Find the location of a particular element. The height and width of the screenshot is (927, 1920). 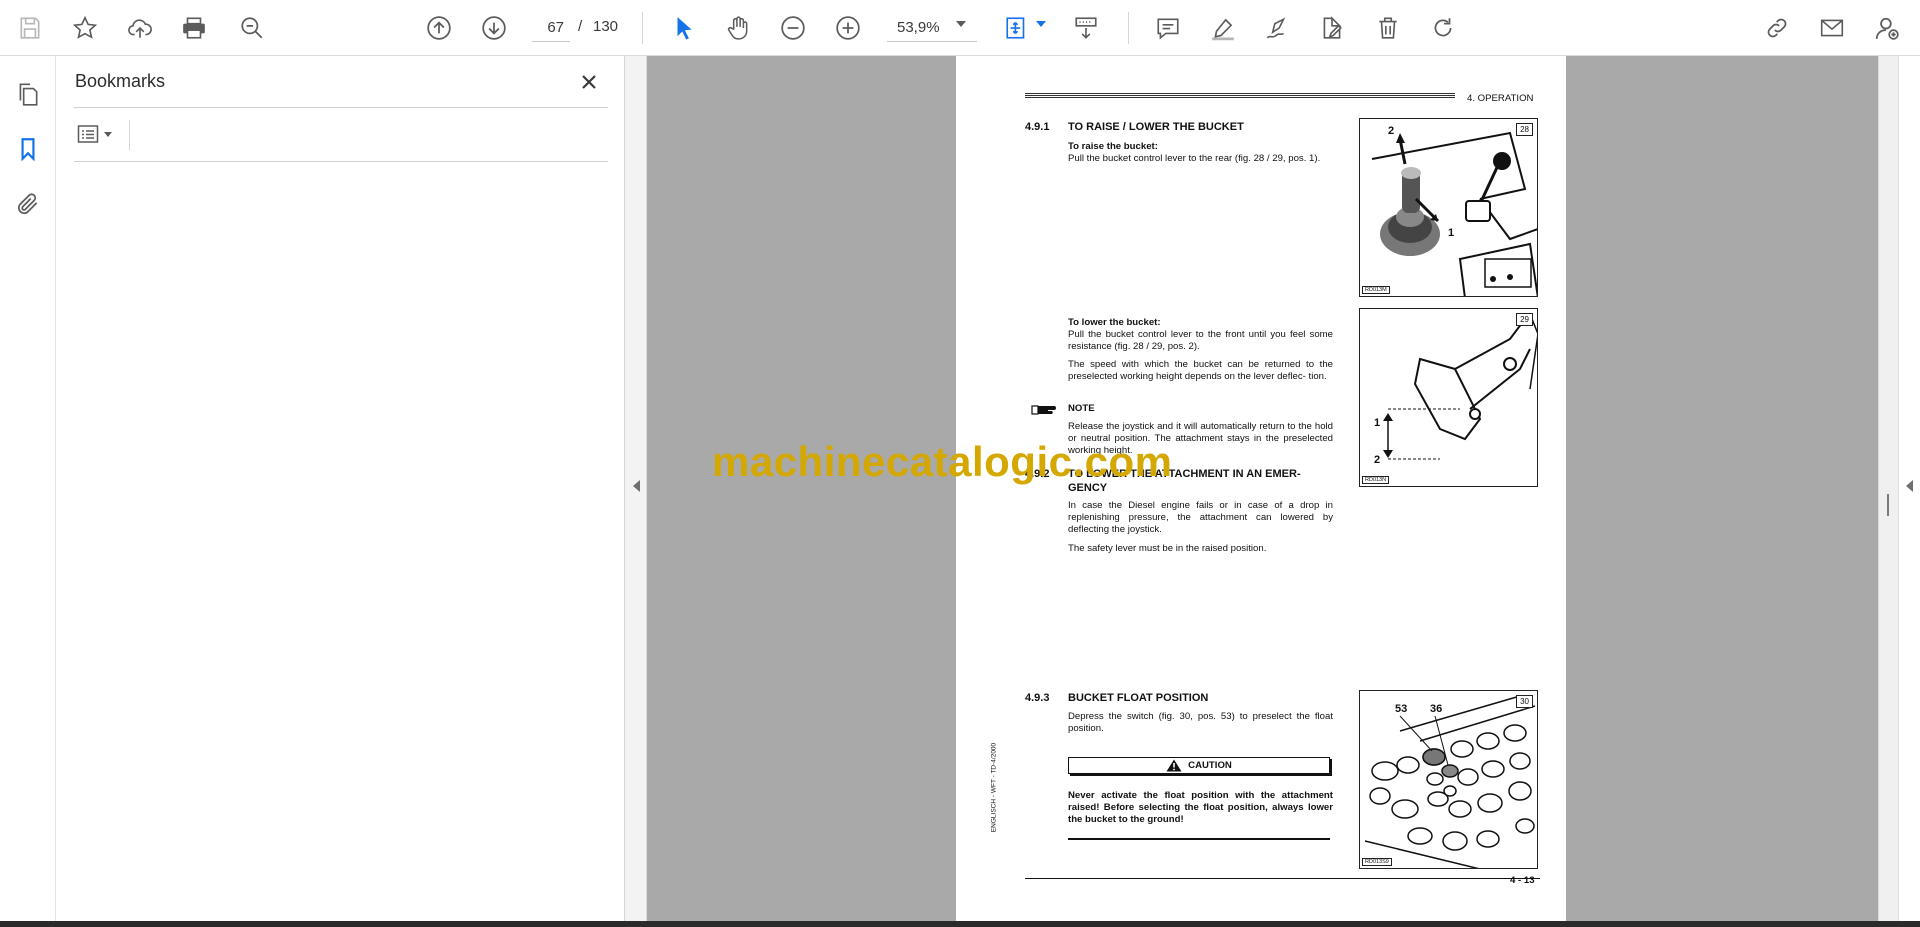

figure-28: 2 1 28 RD013M is located at coordinates (1448, 207).